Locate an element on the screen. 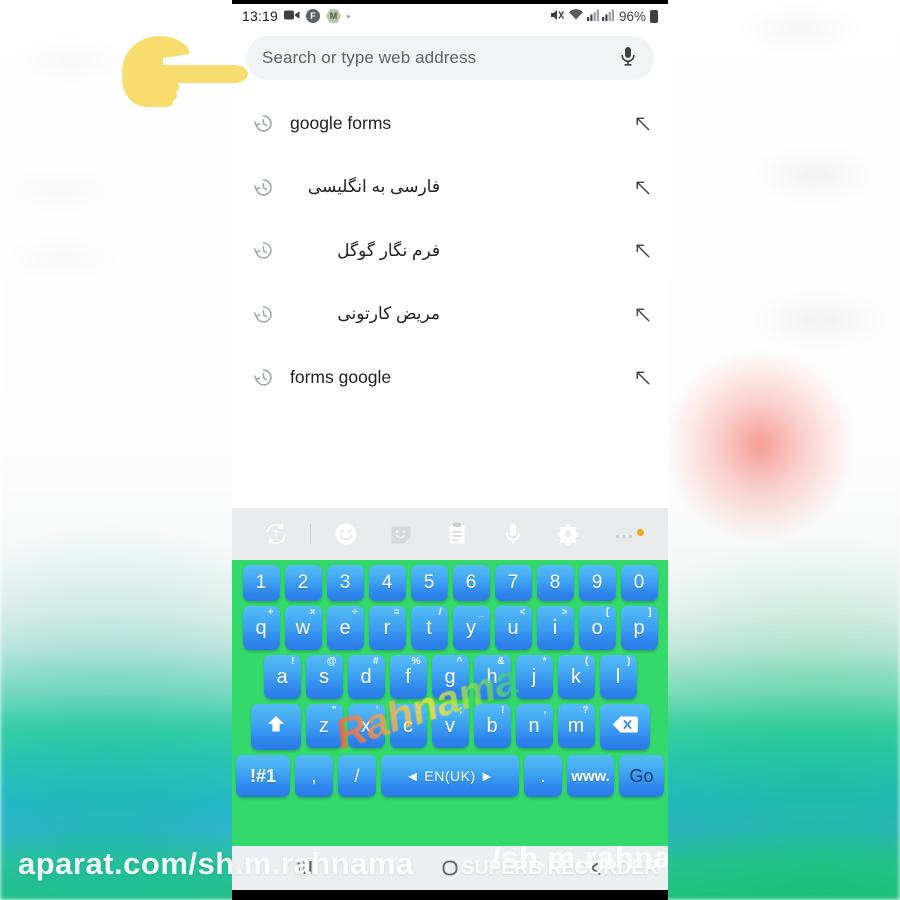 The height and width of the screenshot is (900, 900). key-n: ,n is located at coordinates (534, 726).